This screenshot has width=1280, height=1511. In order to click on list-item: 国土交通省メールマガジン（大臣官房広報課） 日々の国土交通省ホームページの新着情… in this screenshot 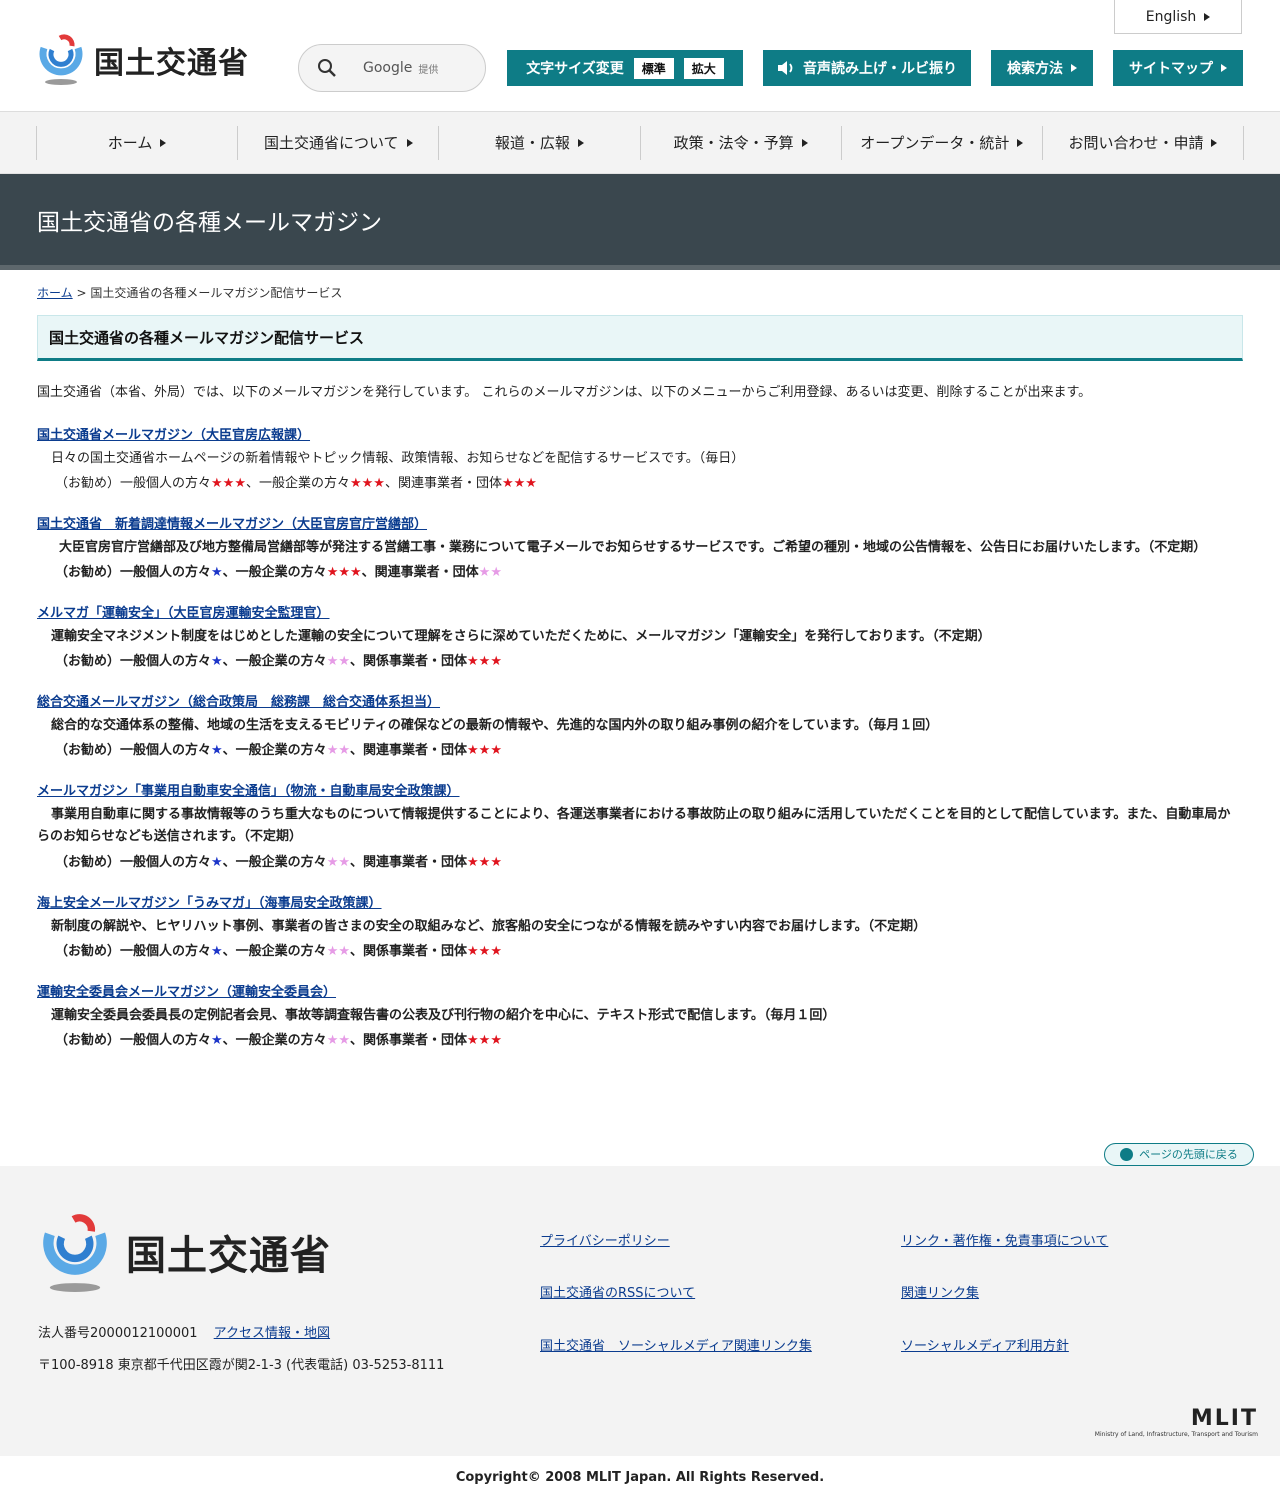, I will do `click(640, 457)`.